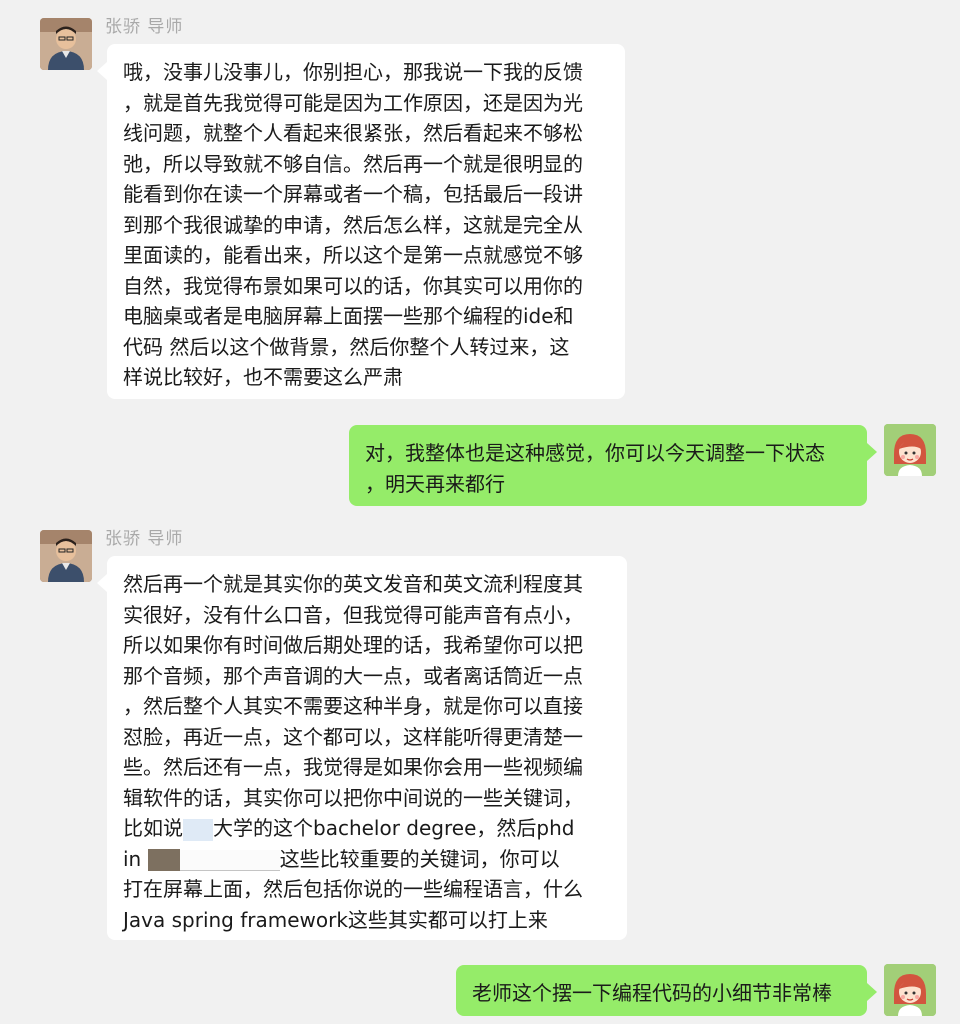 This screenshot has height=1024, width=960. What do you see at coordinates (135, 858) in the screenshot?
I see `message-text-segment: in` at bounding box center [135, 858].